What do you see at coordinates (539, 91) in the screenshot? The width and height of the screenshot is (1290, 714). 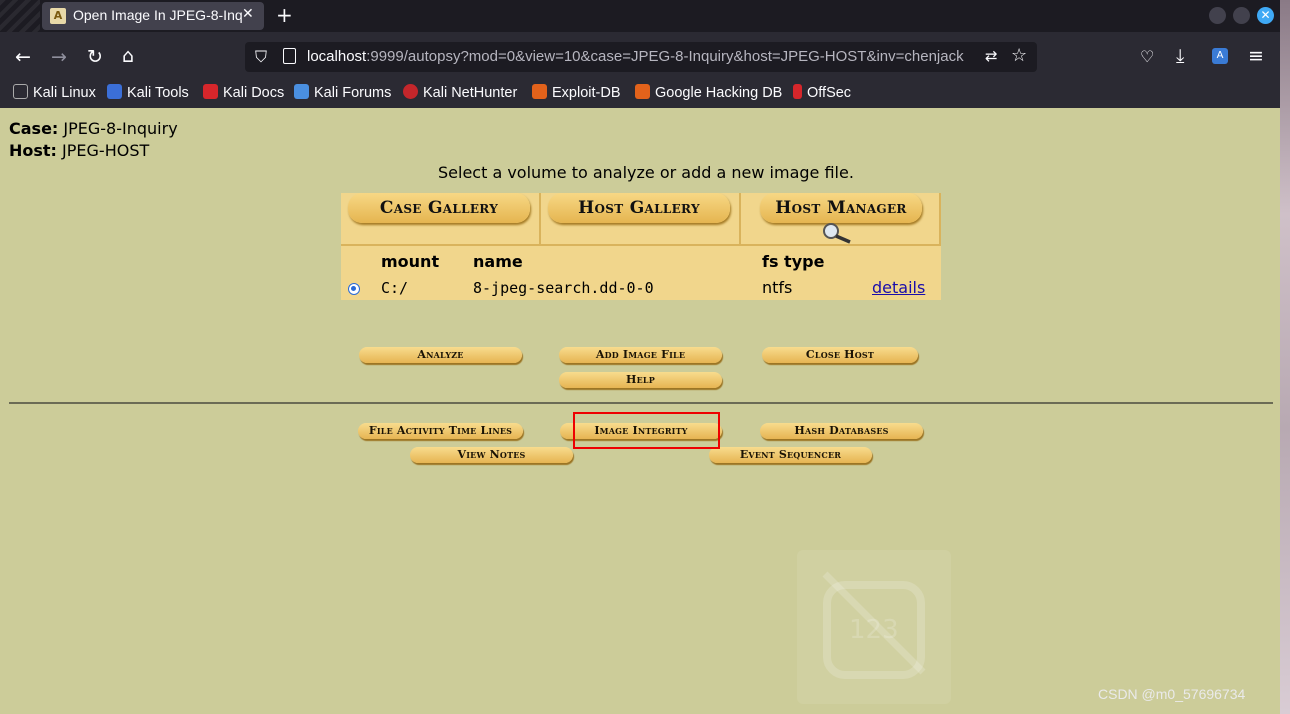 I see `exploit-db-icon` at bounding box center [539, 91].